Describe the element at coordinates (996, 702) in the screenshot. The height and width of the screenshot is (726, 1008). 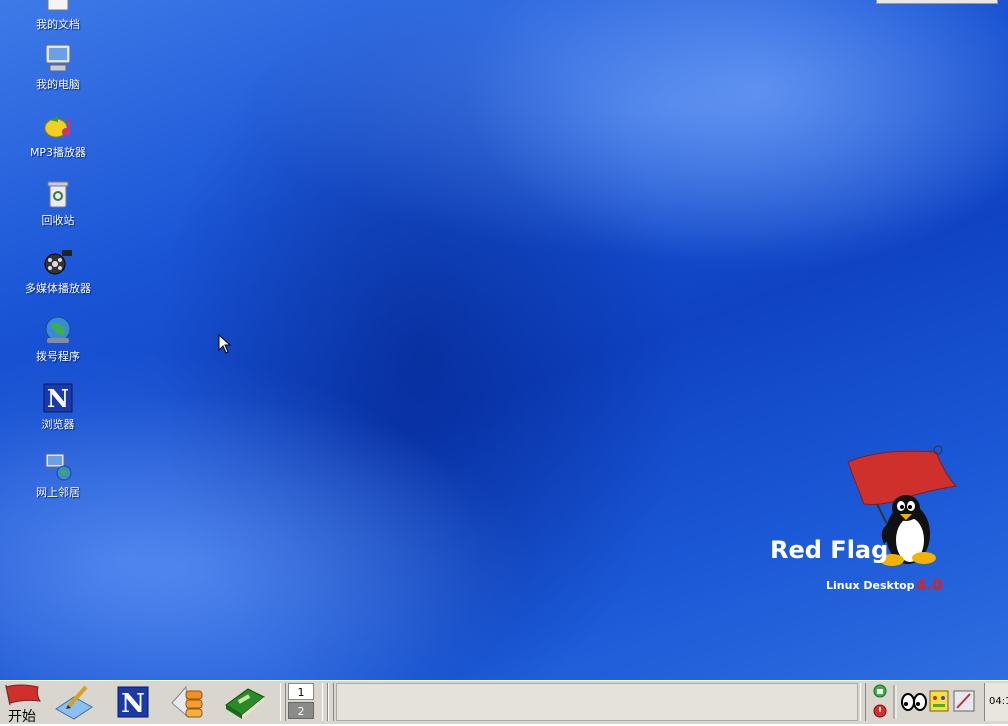
I see `clock: 04:1` at that location.